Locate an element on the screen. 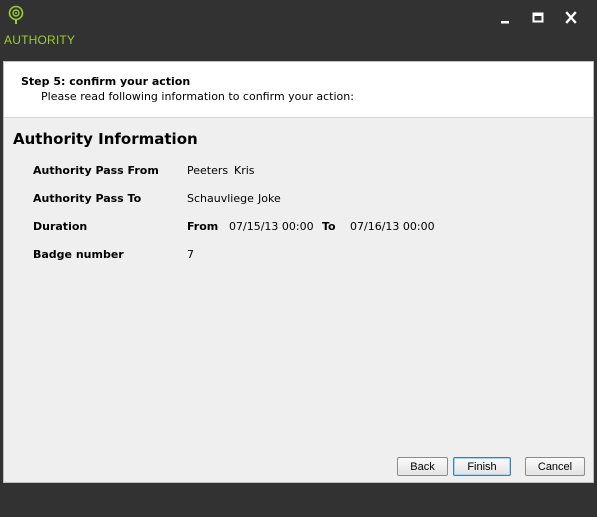 Image resolution: width=597 pixels, height=517 pixels. title-bar: AUTHORITY is located at coordinates (298, 29).